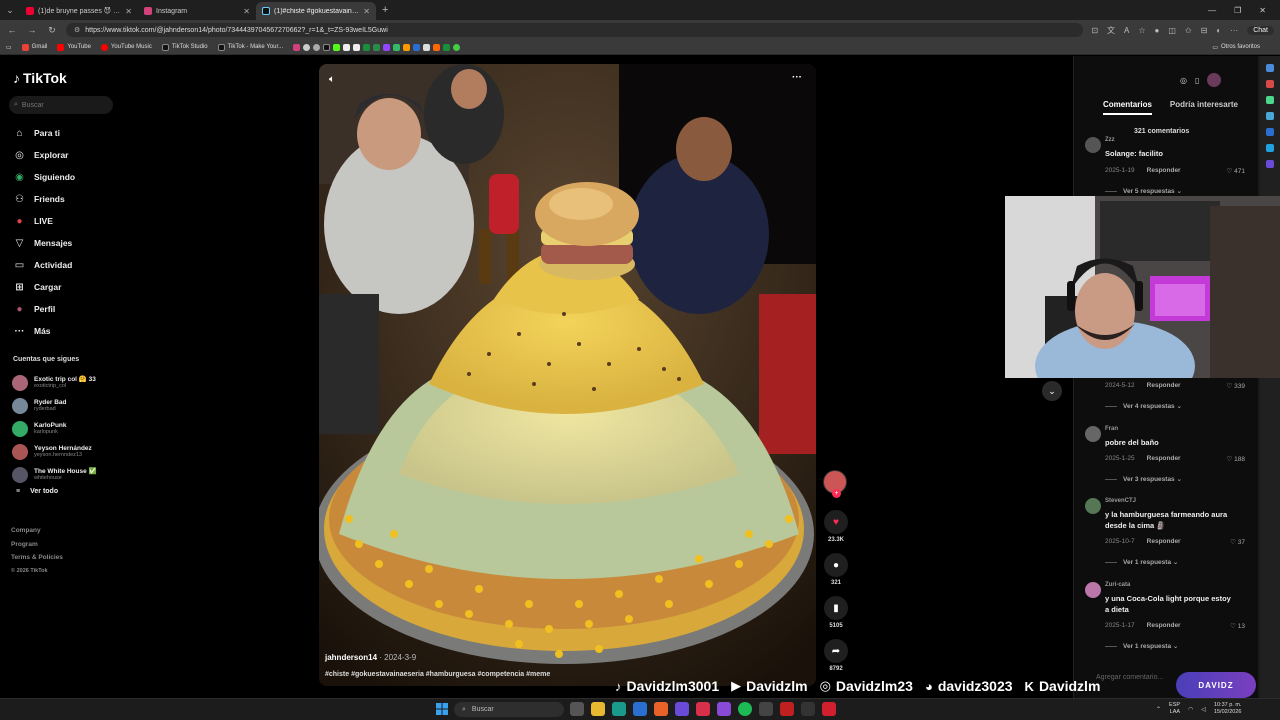 This screenshot has width=1280, height=720. I want to click on apps-icon: ▭, so click(9, 47).